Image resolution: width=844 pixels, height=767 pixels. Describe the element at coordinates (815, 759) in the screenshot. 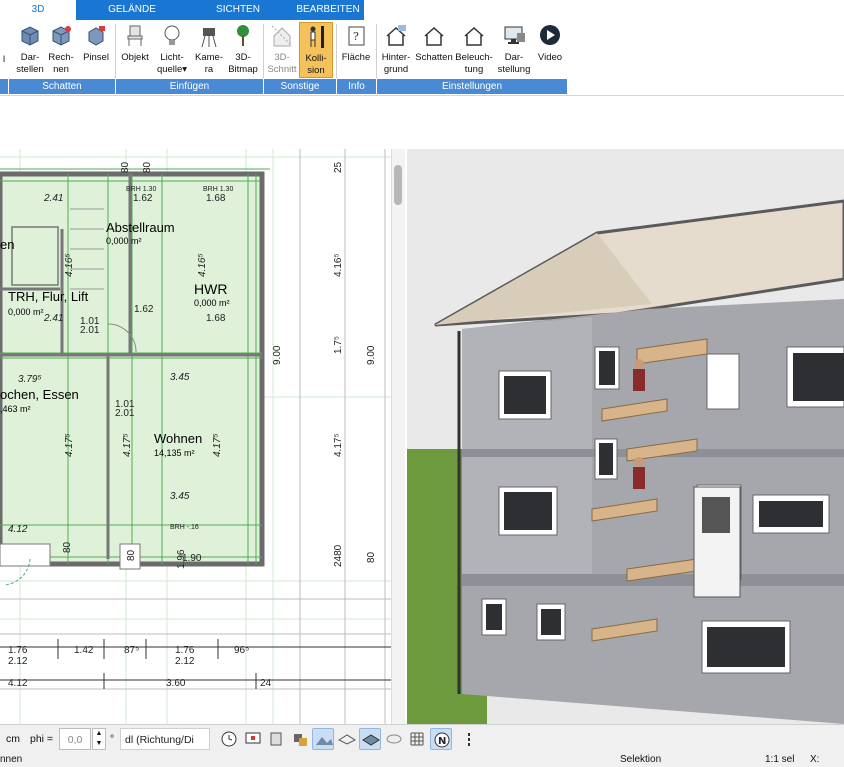

I see `status-coordinate: X:` at that location.